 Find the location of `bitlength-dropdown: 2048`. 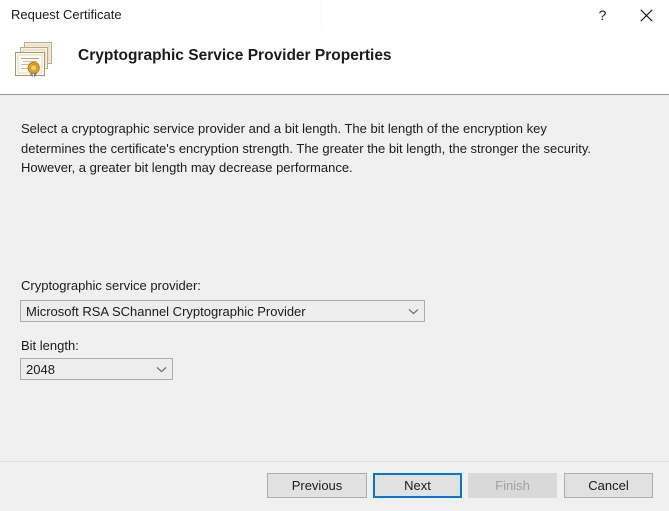

bitlength-dropdown: 2048 is located at coordinates (96, 369).